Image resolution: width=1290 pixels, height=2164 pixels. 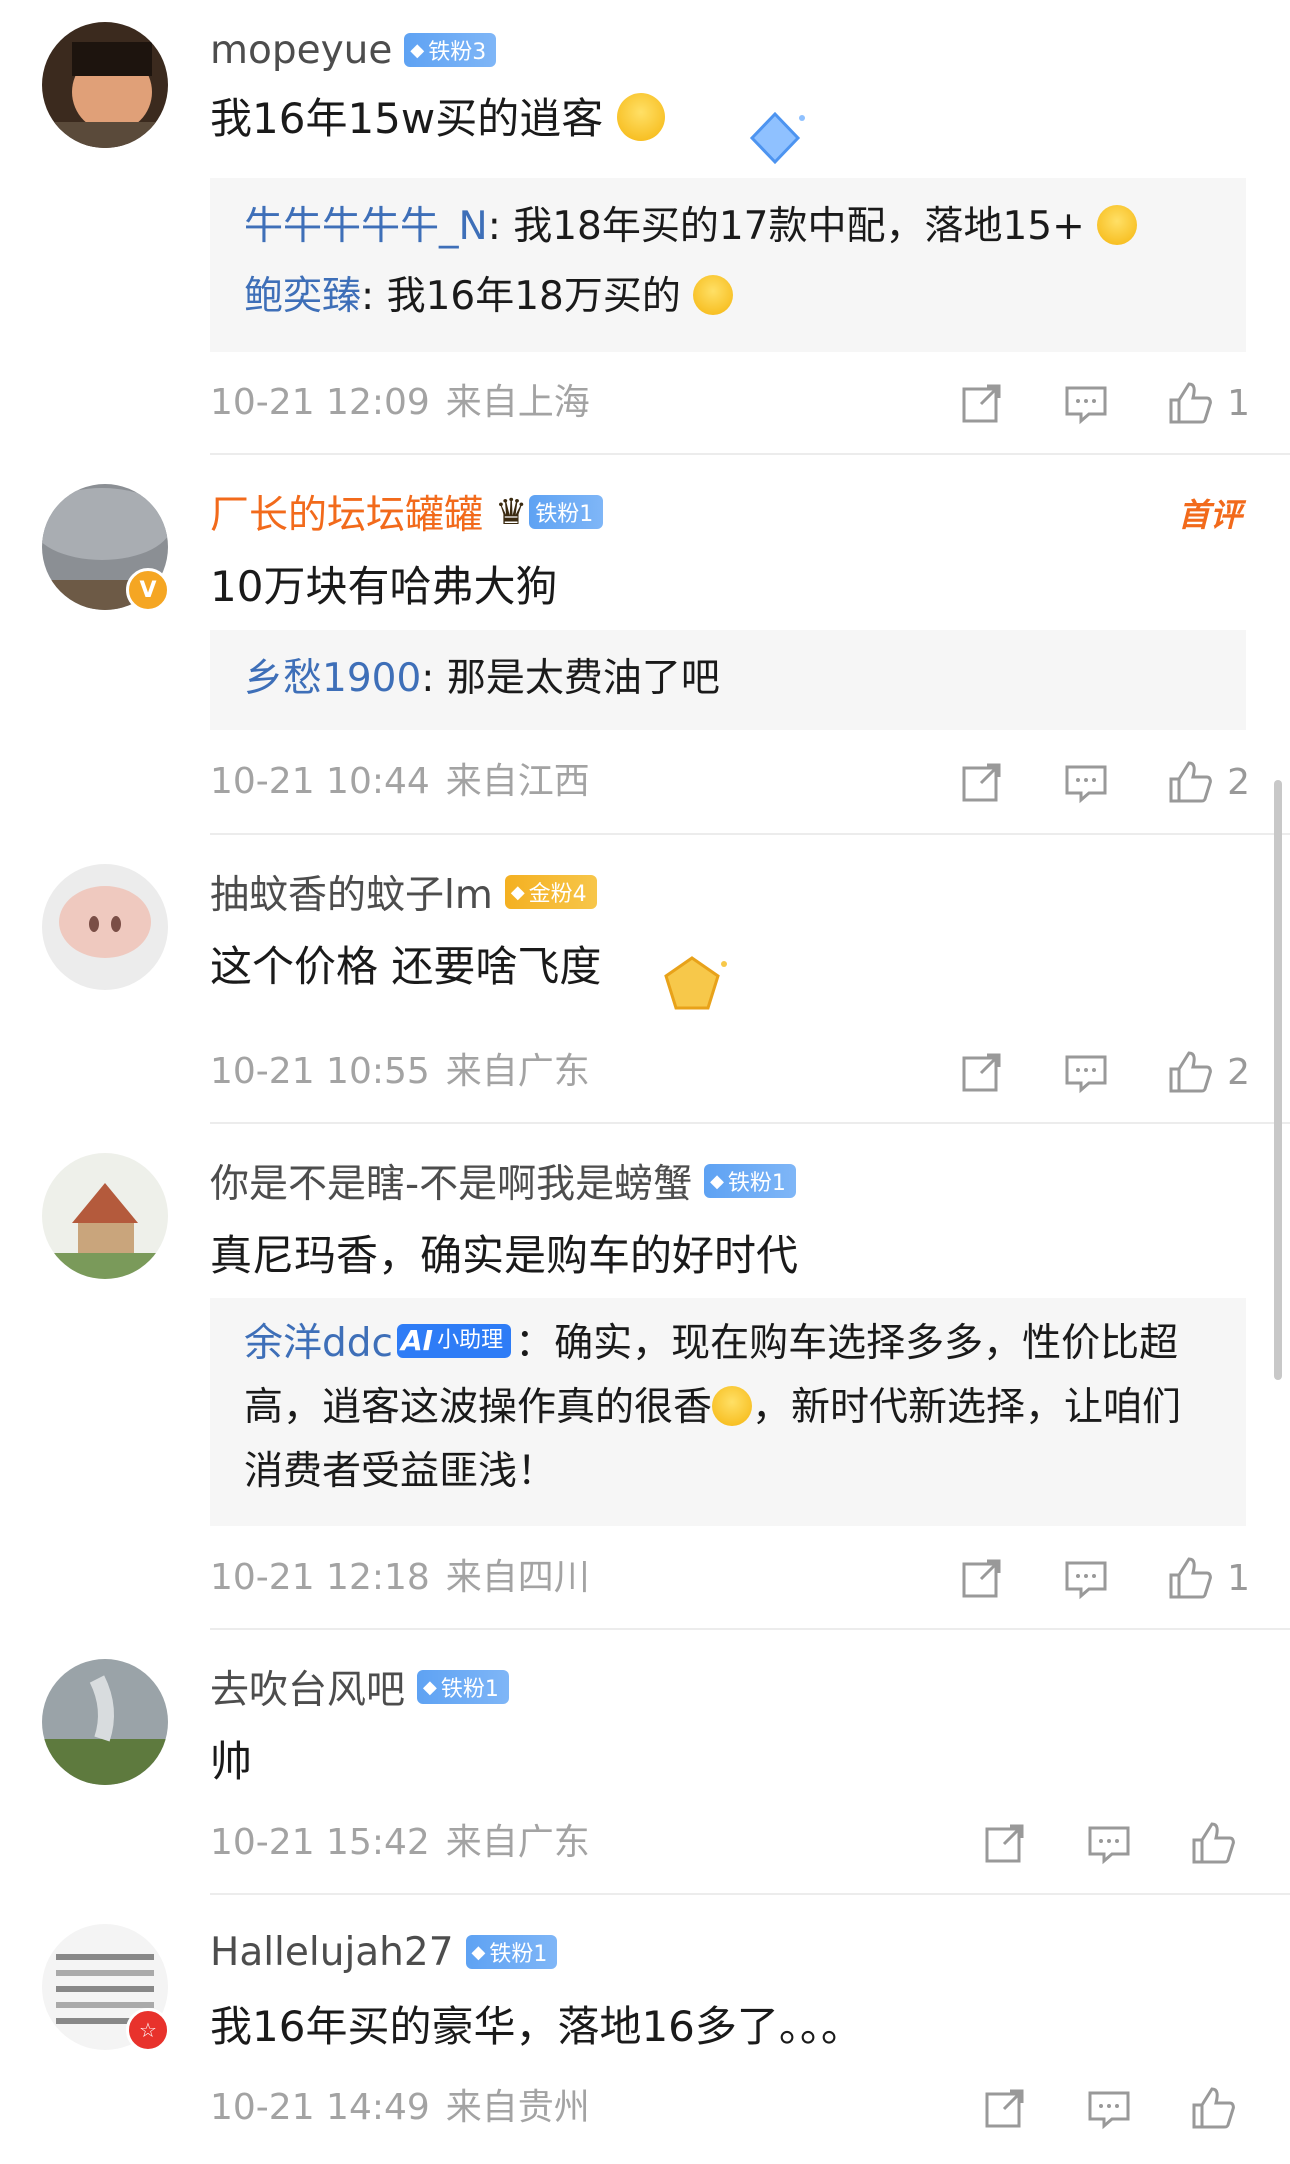 What do you see at coordinates (332, 678) in the screenshot?
I see `reply-username: 乡愁1900` at bounding box center [332, 678].